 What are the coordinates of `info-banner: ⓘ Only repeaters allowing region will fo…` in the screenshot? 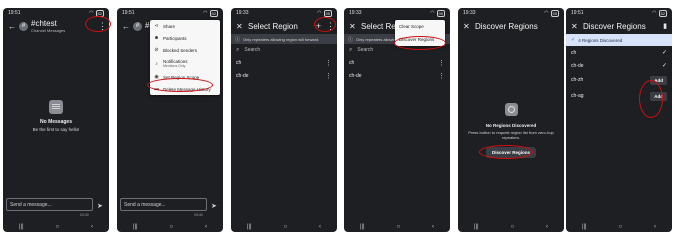 It's located at (284, 39).